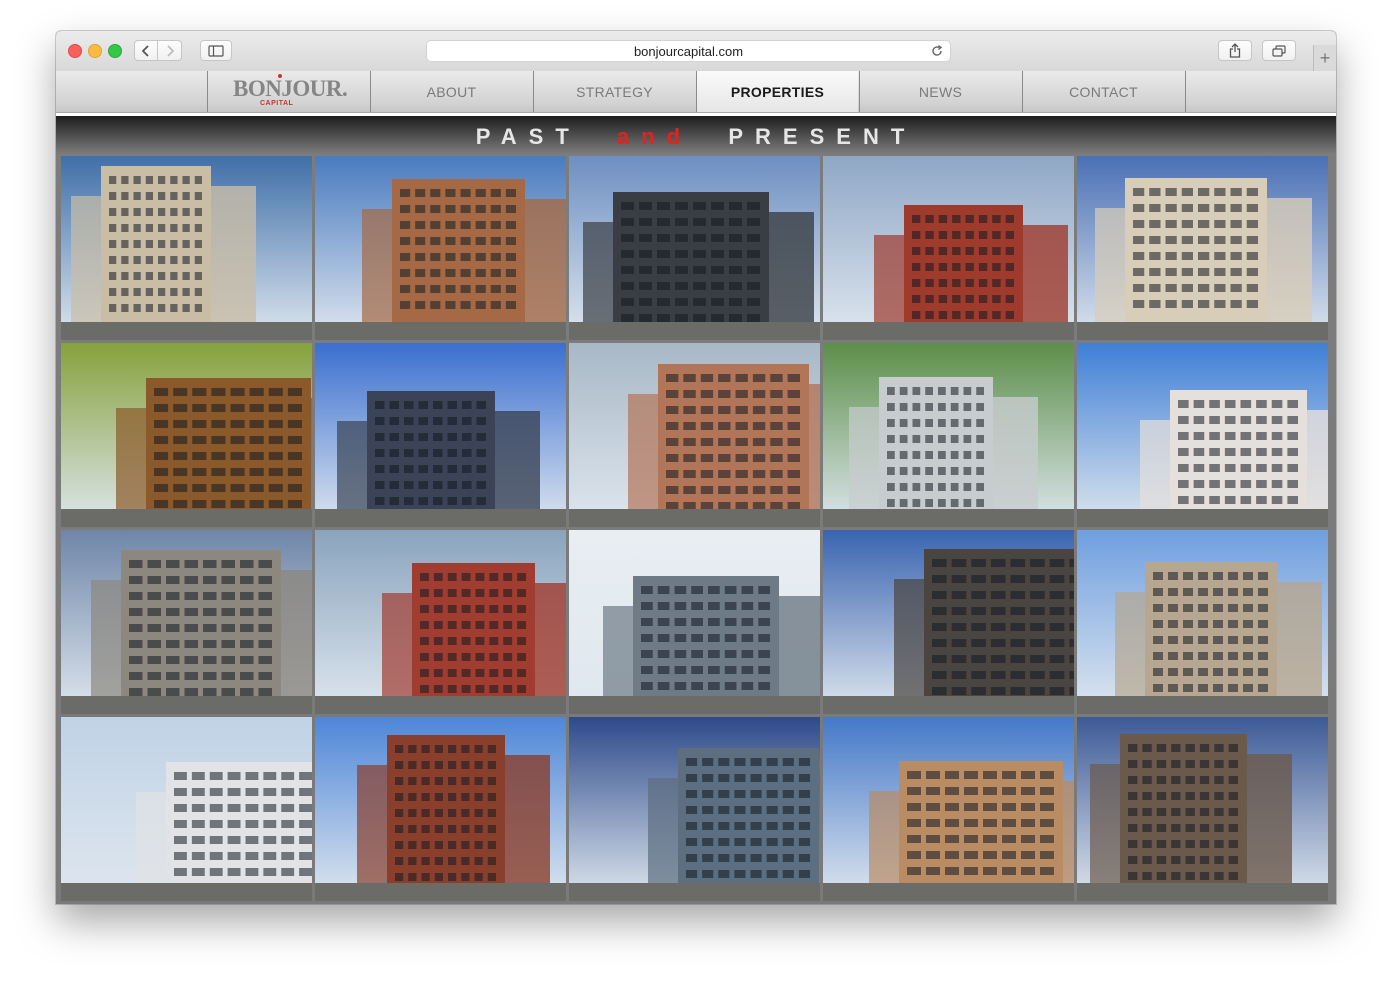  Describe the element at coordinates (290, 88) in the screenshot. I see `logo-wordmark: BONJOUR.` at that location.